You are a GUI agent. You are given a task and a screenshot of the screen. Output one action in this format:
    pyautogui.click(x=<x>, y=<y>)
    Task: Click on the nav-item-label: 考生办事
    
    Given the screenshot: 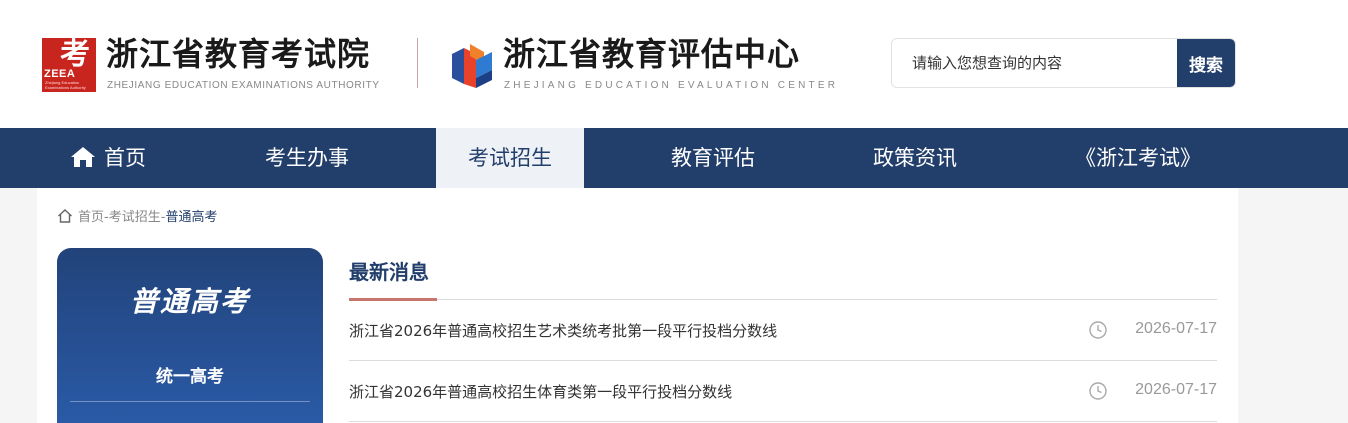 What is the action you would take?
    pyautogui.click(x=307, y=158)
    